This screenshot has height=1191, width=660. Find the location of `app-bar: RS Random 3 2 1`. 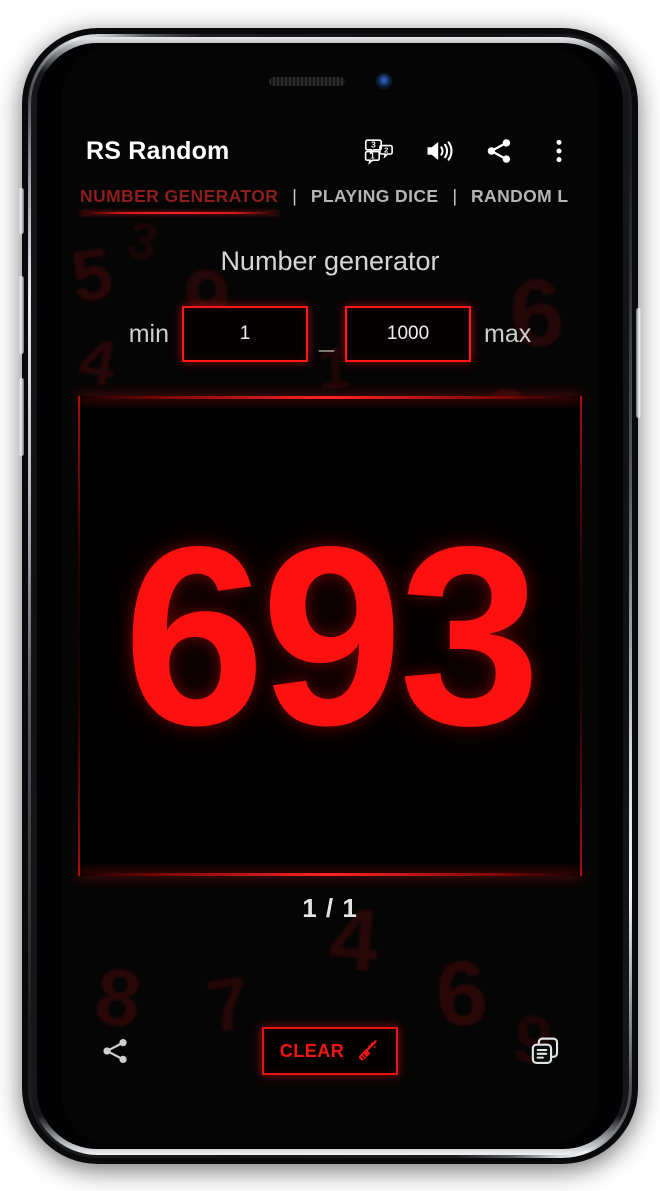

app-bar: RS Random 3 2 1 is located at coordinates (330, 151).